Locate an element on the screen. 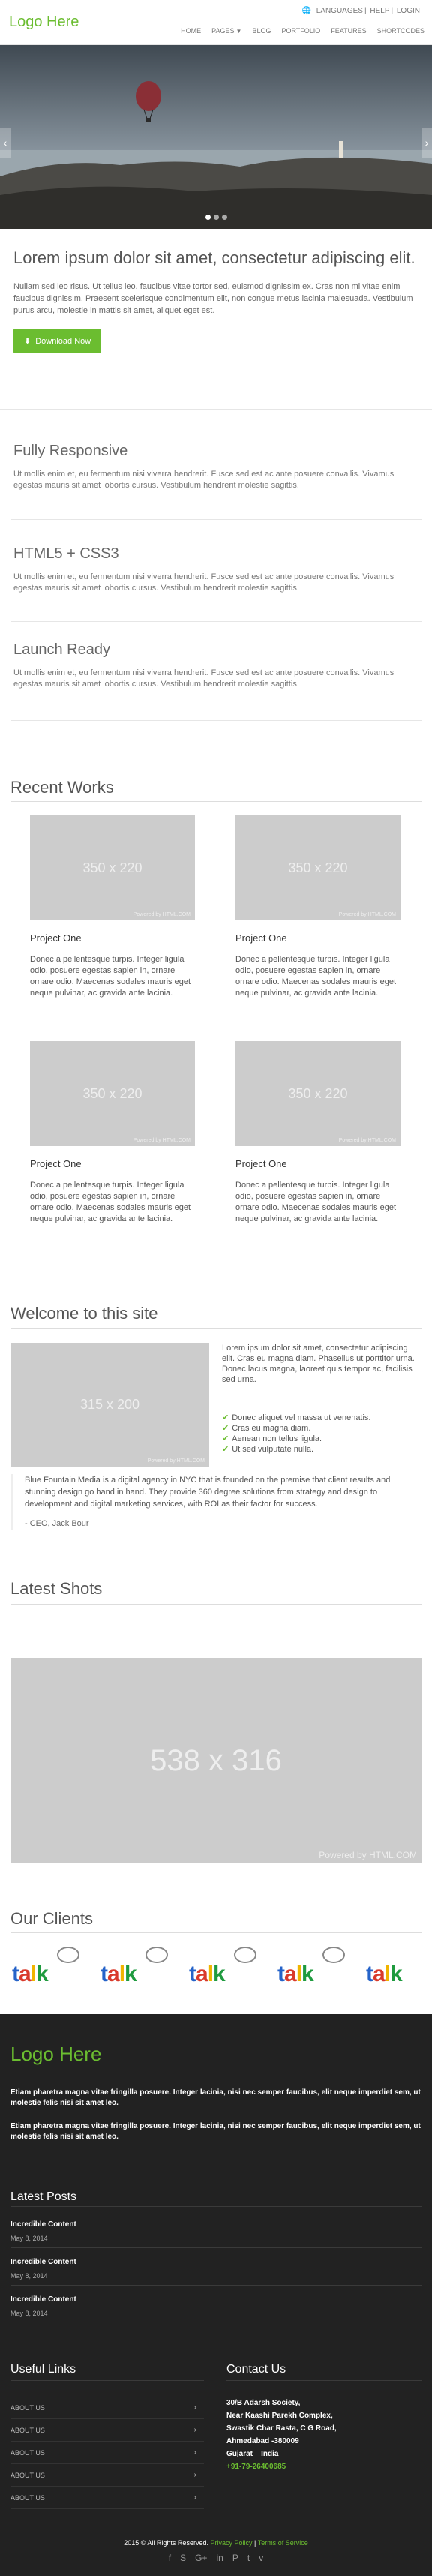 Image resolution: width=432 pixels, height=2576 pixels. welcome-title: Welcome to this site is located at coordinates (84, 1313).